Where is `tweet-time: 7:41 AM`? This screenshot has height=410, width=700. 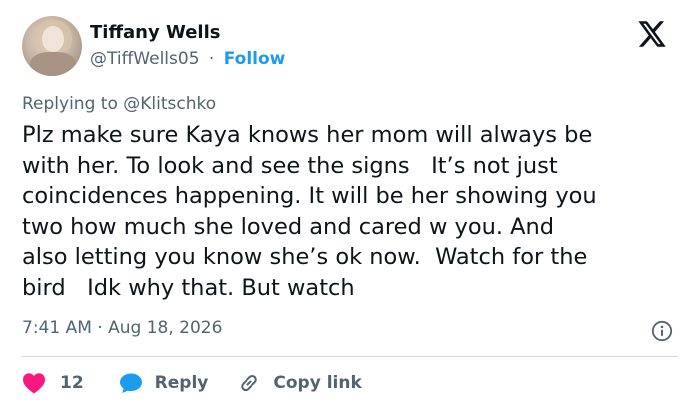
tweet-time: 7:41 AM is located at coordinates (57, 328).